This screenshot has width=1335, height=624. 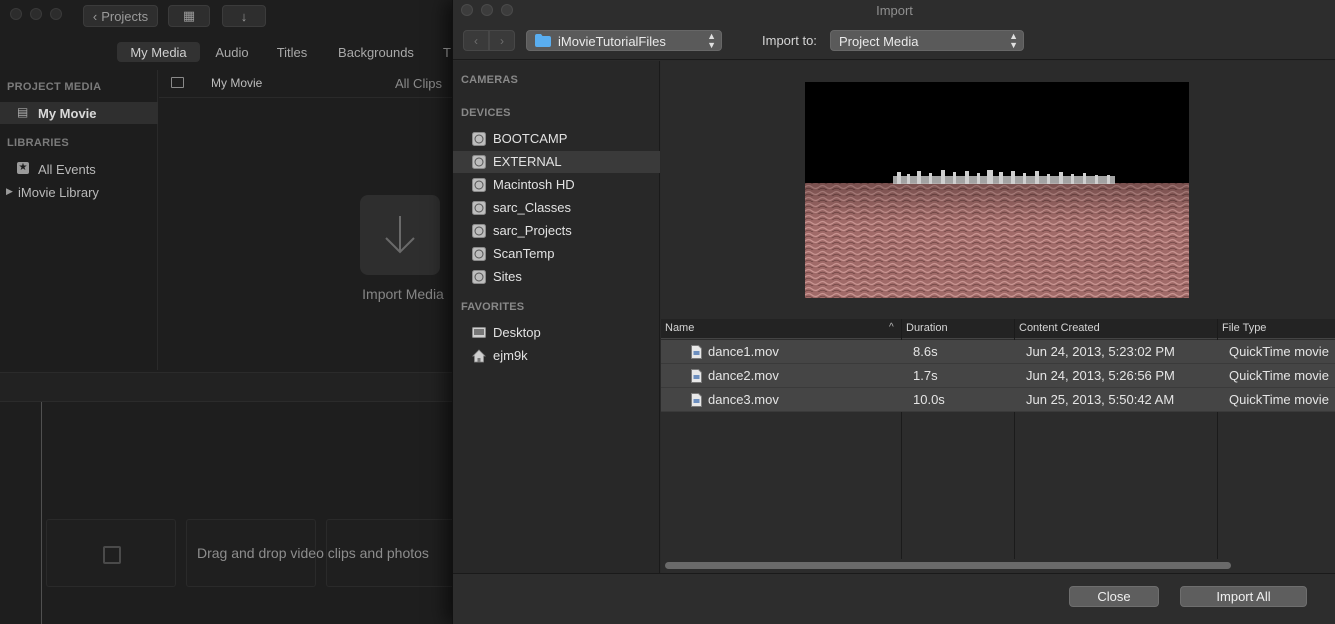 I want to click on chevron-right-icon: ›, so click(x=502, y=40).